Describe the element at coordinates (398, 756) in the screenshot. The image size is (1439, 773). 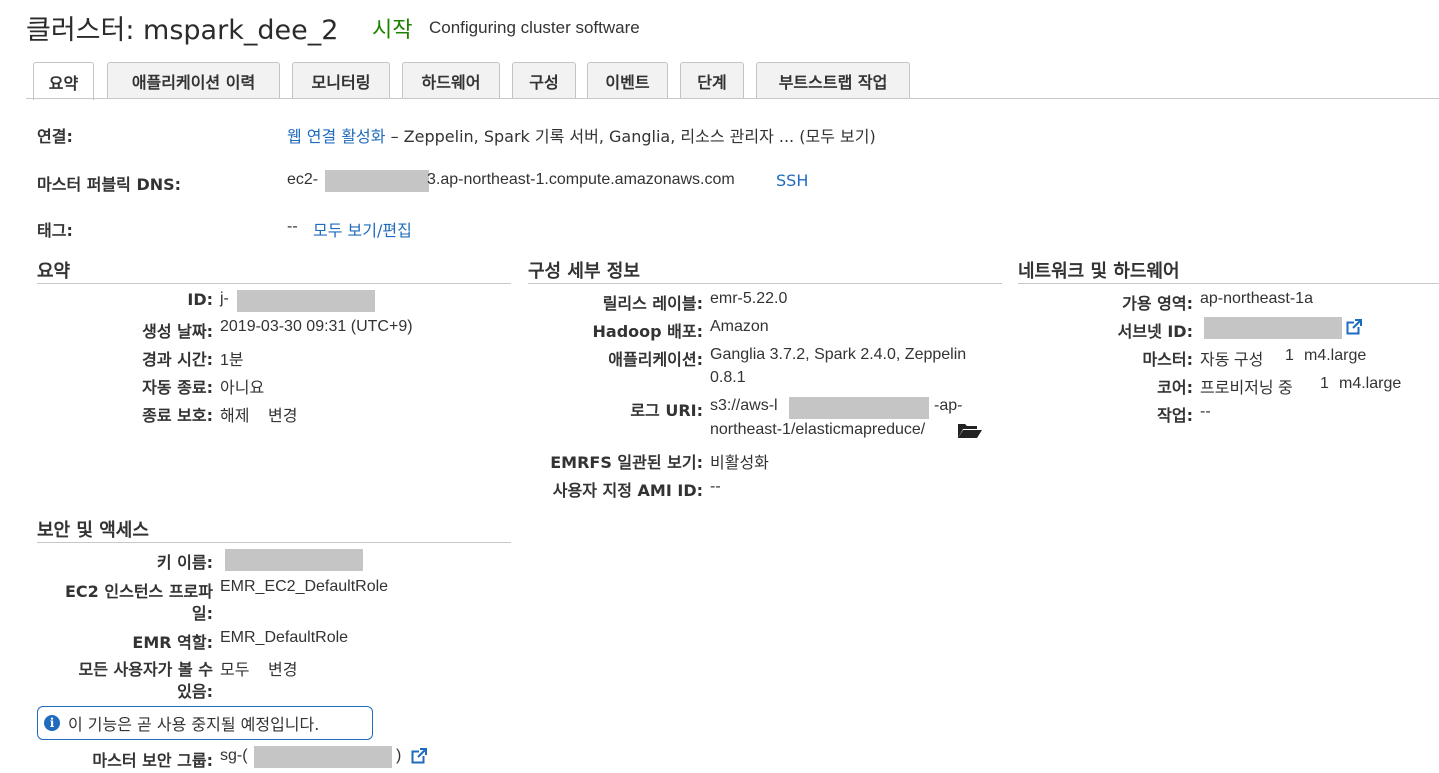
I see `master-security-group-suffix: )` at that location.